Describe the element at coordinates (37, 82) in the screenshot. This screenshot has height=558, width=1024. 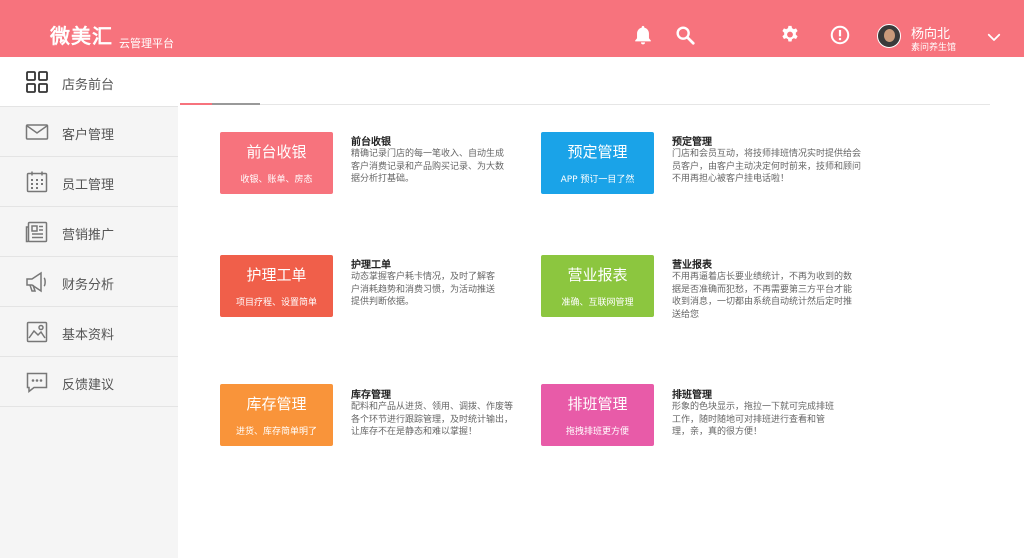
I see `grid-icon` at that location.